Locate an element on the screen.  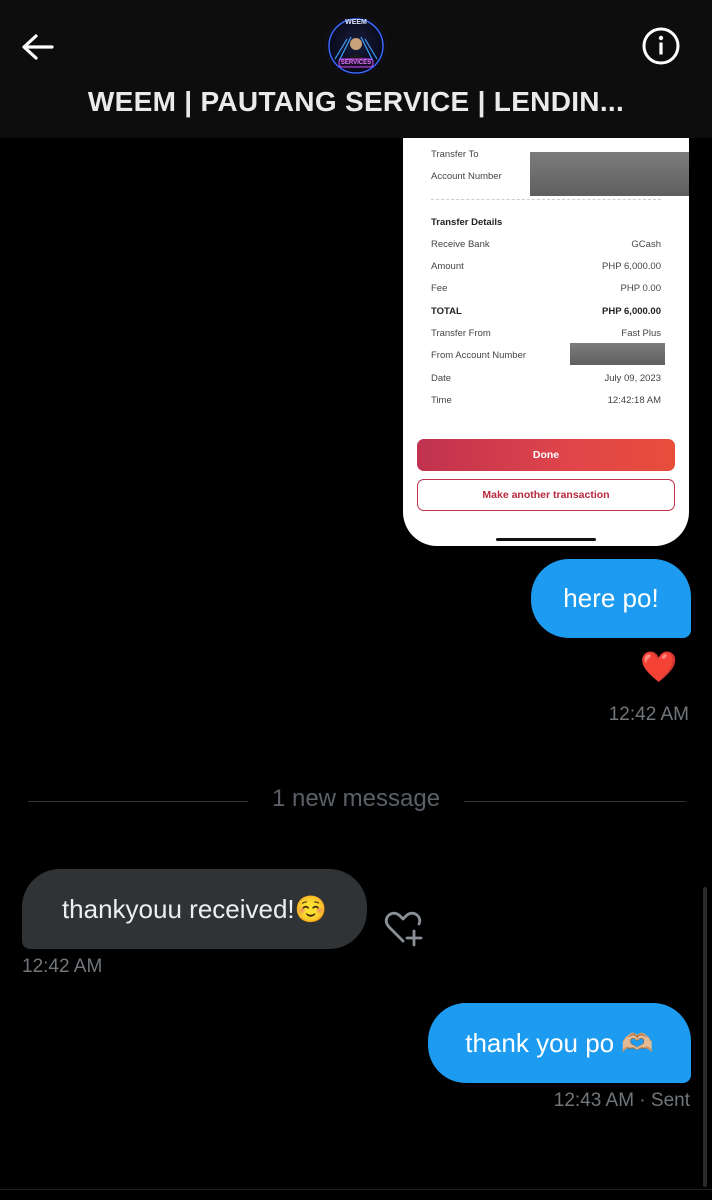
redacted-from-account is located at coordinates (617, 354).